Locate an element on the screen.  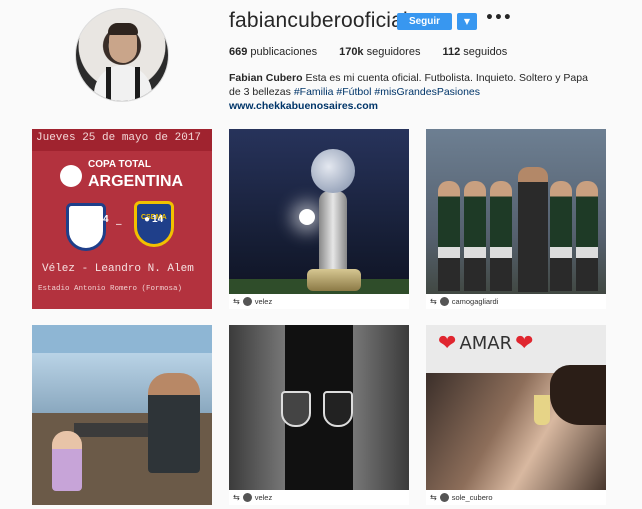
followers-stat: 170k seguidores is located at coordinates (379, 52).